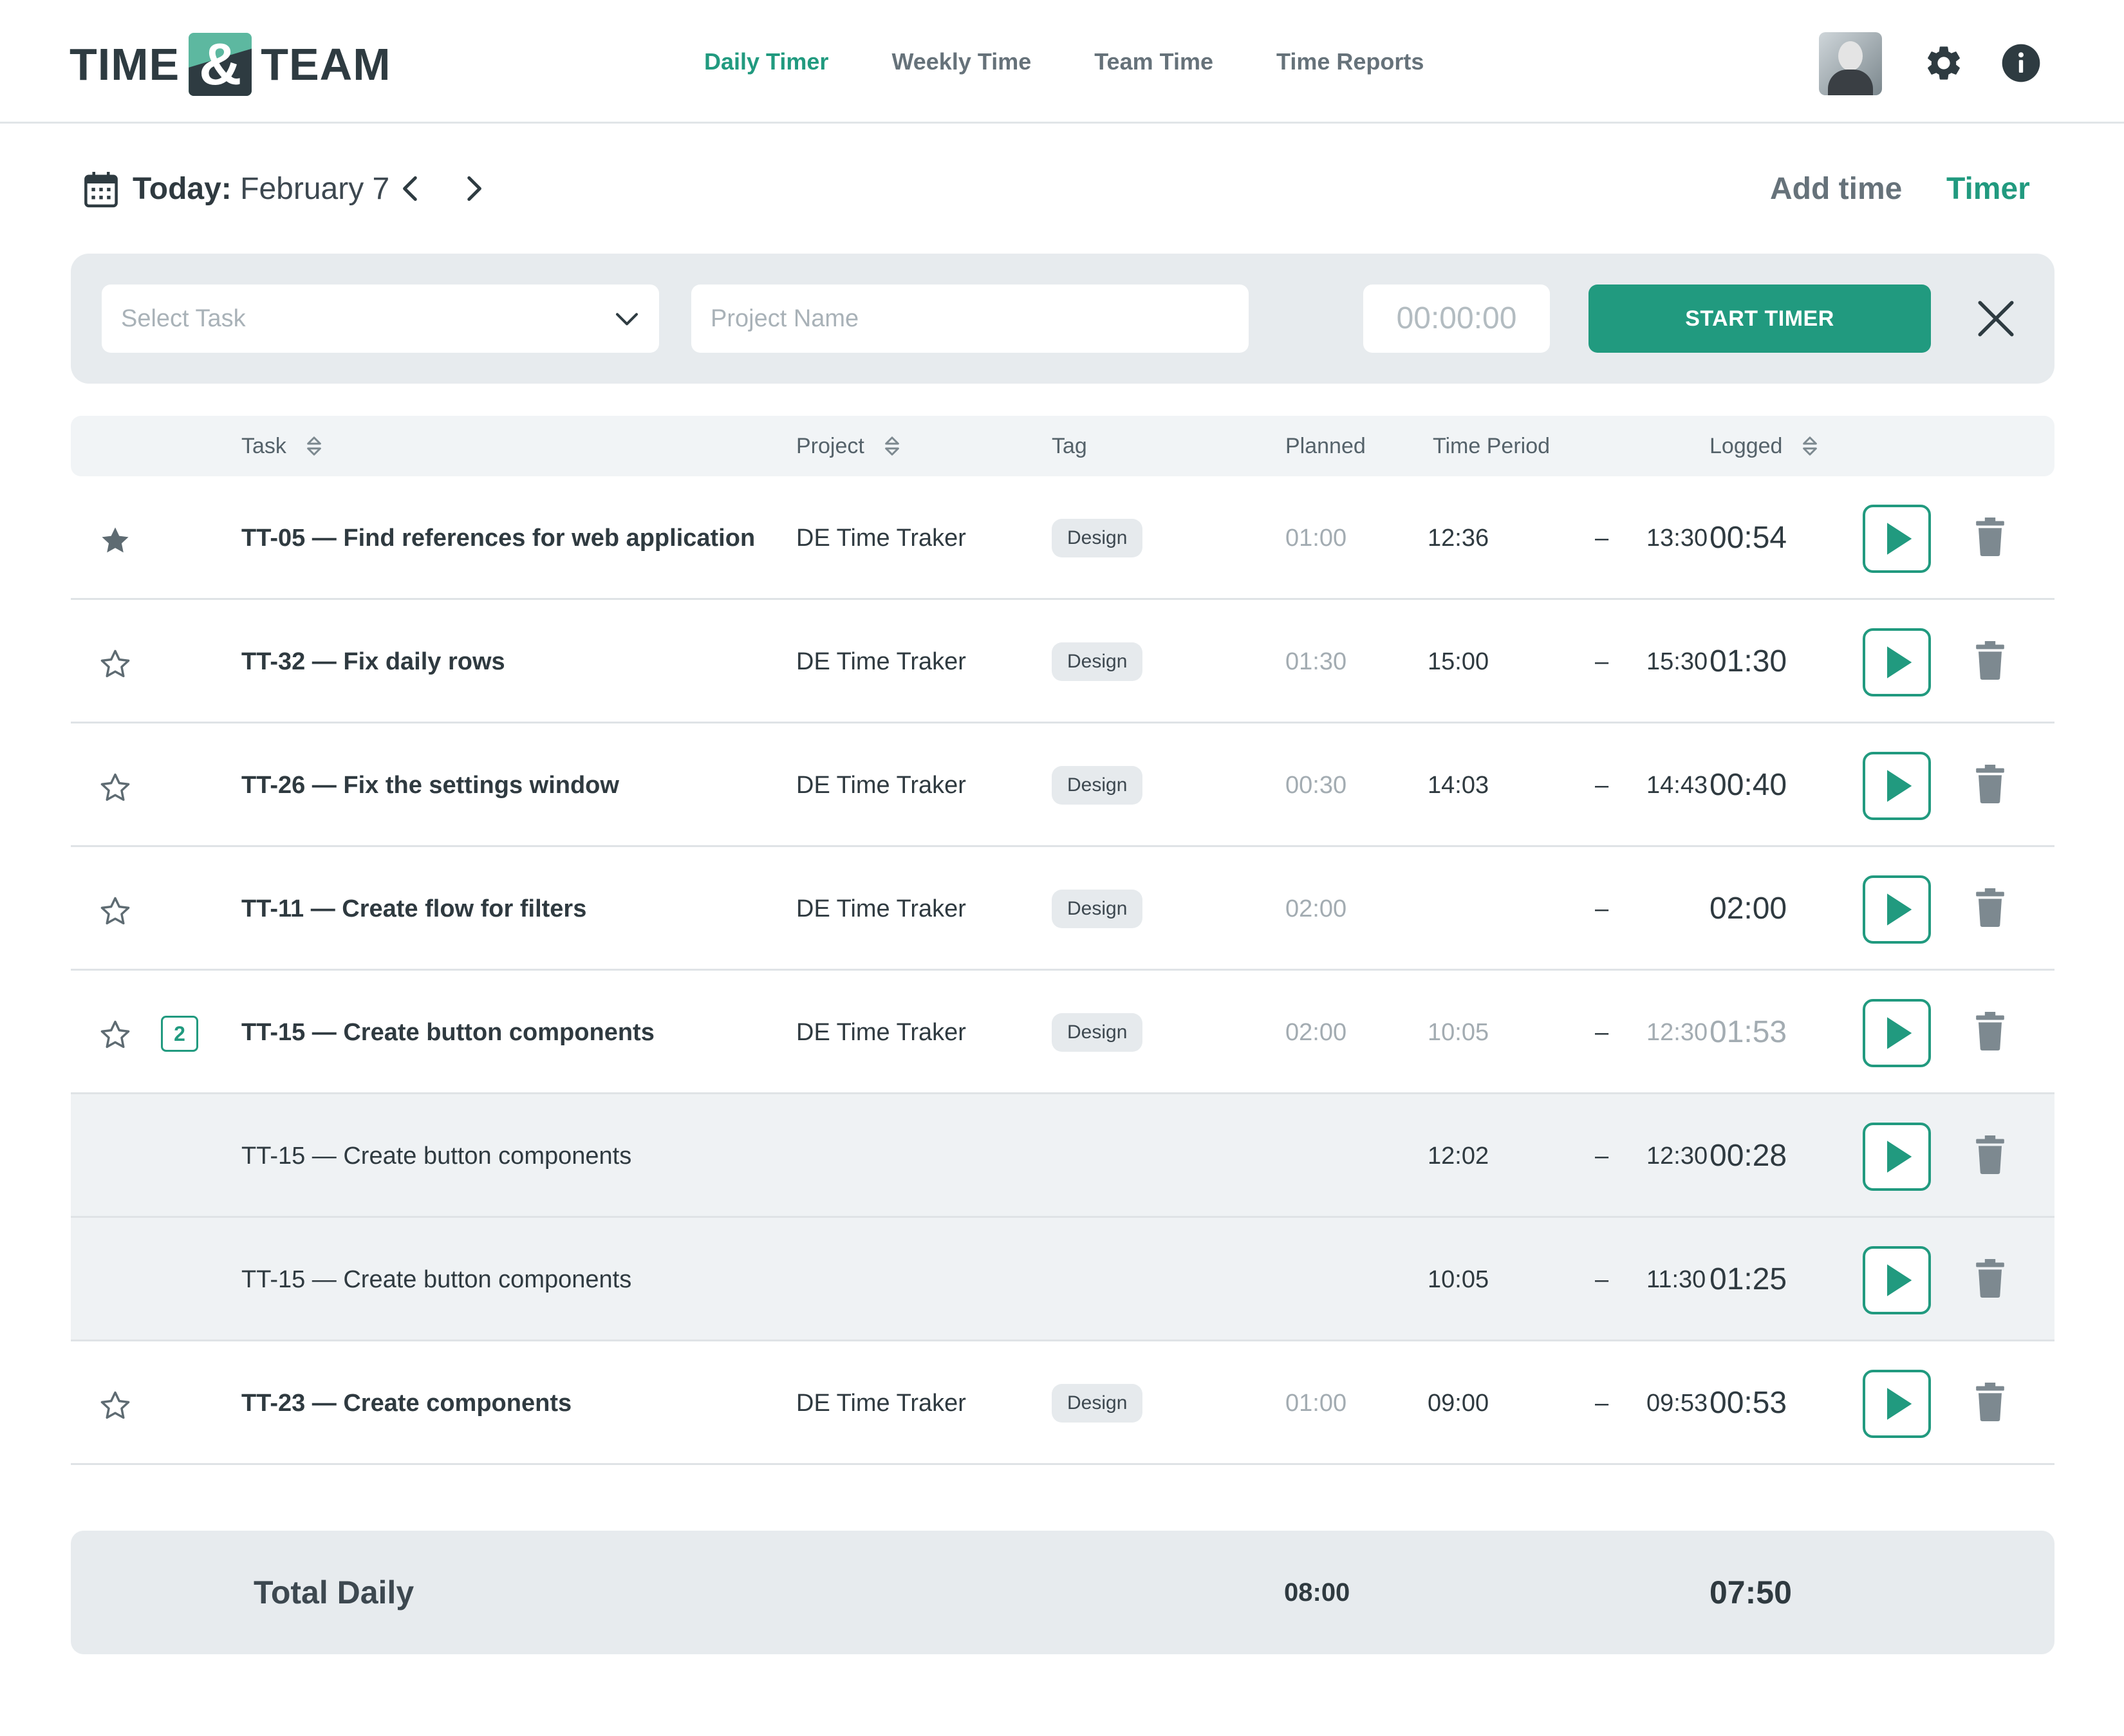 This screenshot has width=2124, height=1736. What do you see at coordinates (1676, 1279) in the screenshot?
I see `period-end: 11:30` at bounding box center [1676, 1279].